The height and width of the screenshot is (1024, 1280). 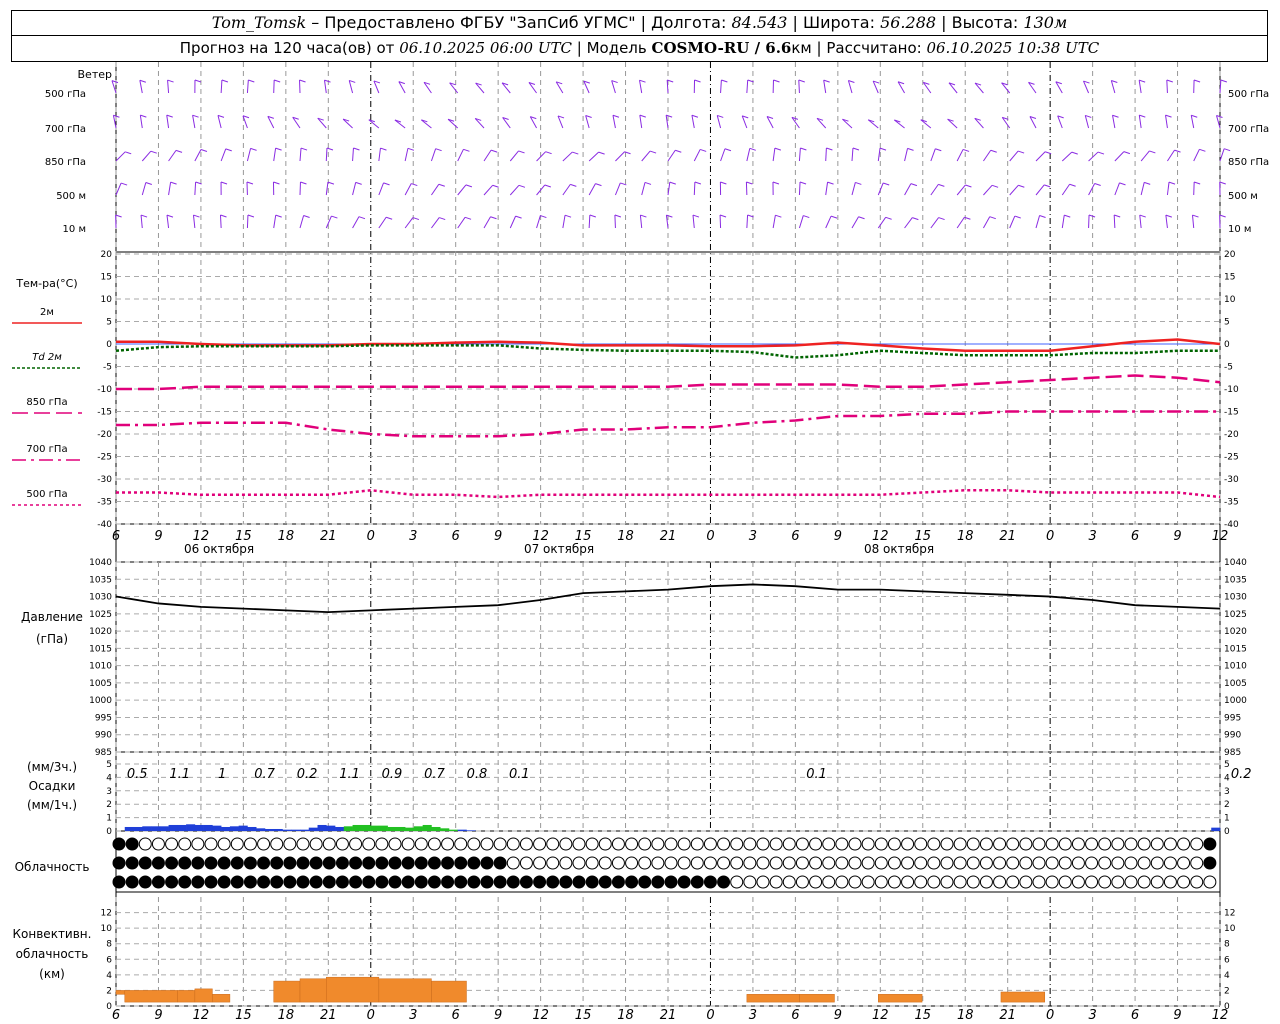 I want to click on x-tick-label-bottom: 9, so click(x=838, y=1015).